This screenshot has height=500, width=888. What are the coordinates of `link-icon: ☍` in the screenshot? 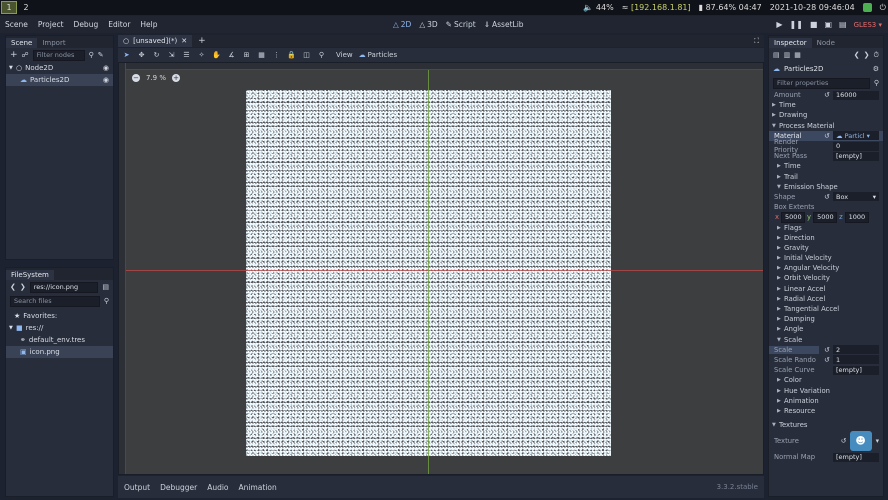 It's located at (25, 55).